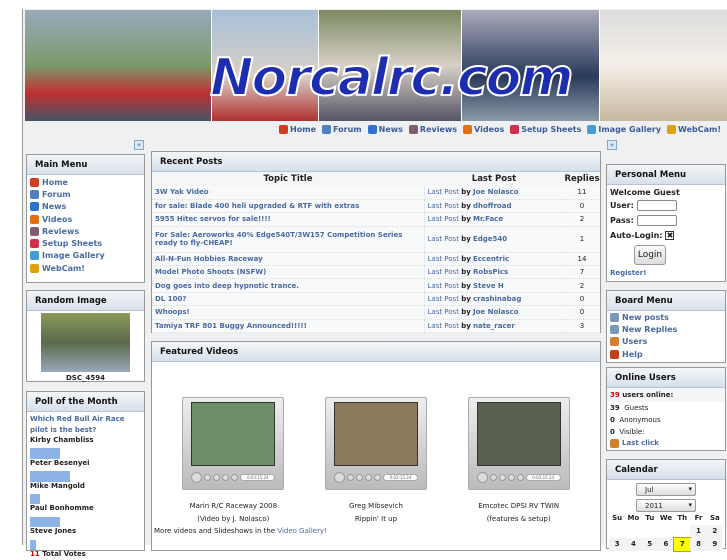  What do you see at coordinates (666, 273) in the screenshot?
I see `register-link: Register!` at bounding box center [666, 273].